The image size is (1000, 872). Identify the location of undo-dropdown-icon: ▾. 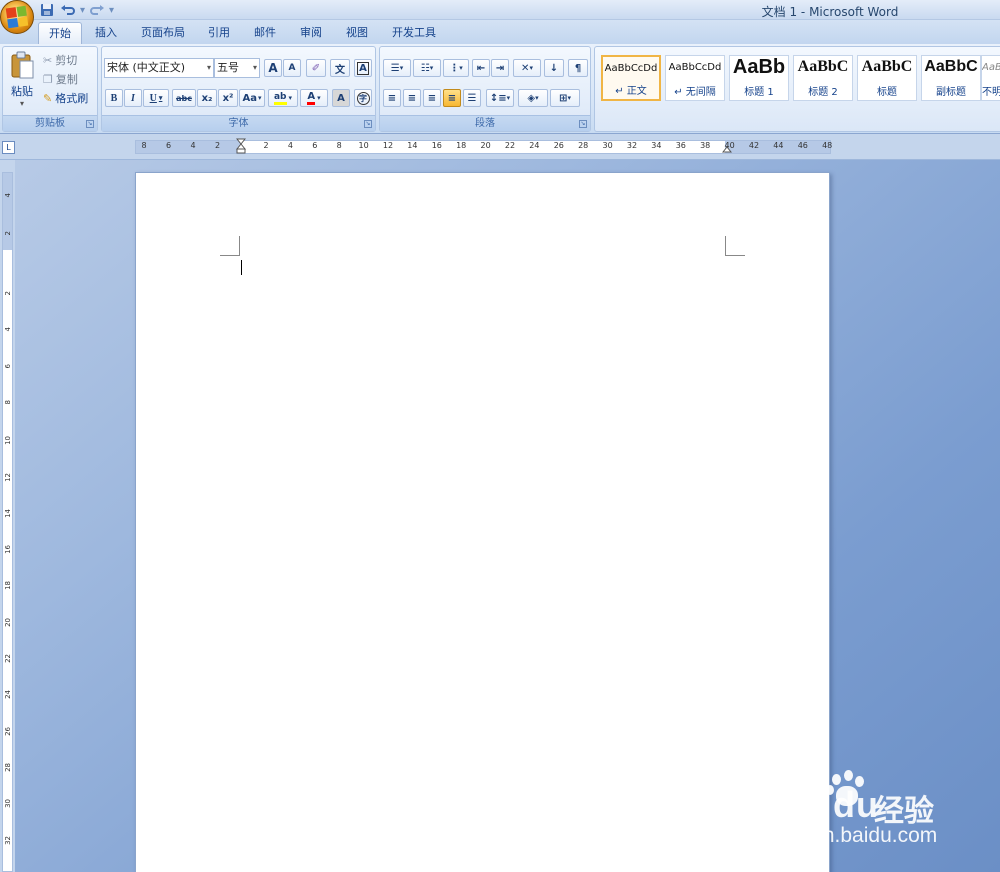
(82, 10).